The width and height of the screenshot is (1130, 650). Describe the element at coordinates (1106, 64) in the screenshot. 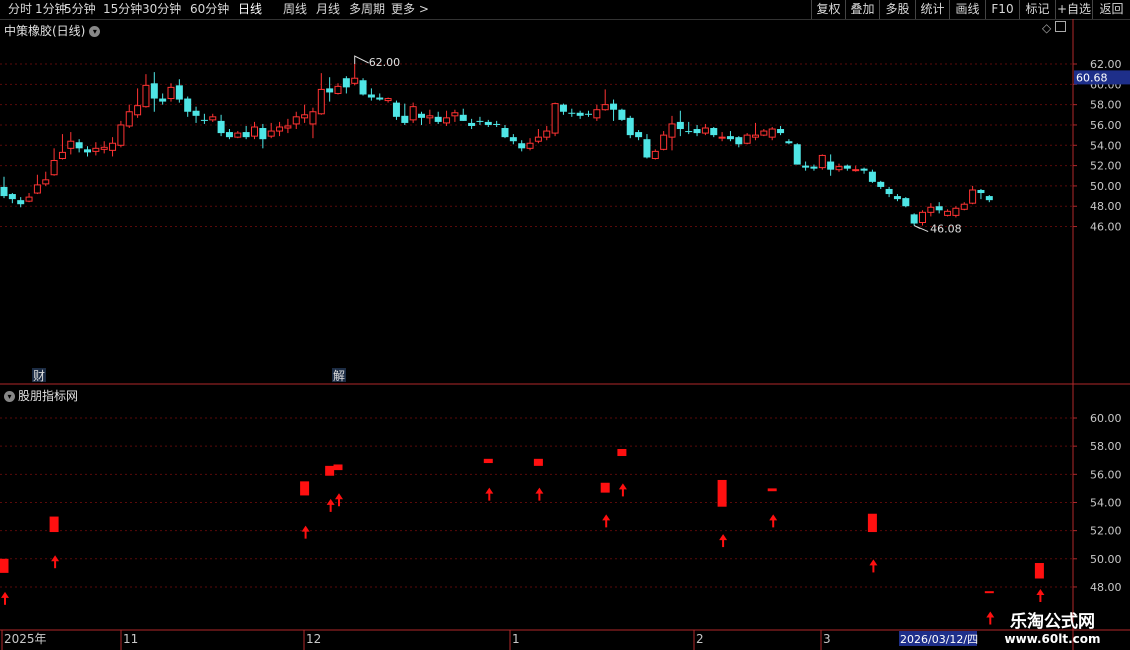

I see `price-tick-label: 62.00` at that location.